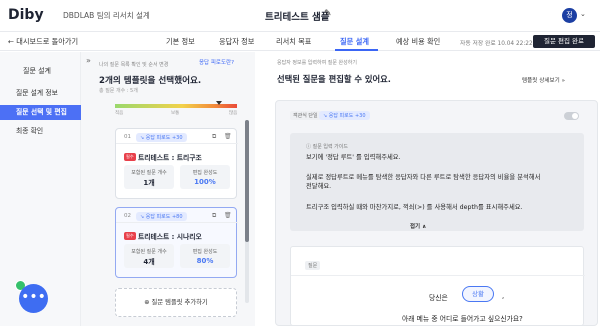 The width and height of the screenshot is (600, 326). Describe the element at coordinates (438, 298) in the screenshot. I see `question-prefix: 당신은` at that location.